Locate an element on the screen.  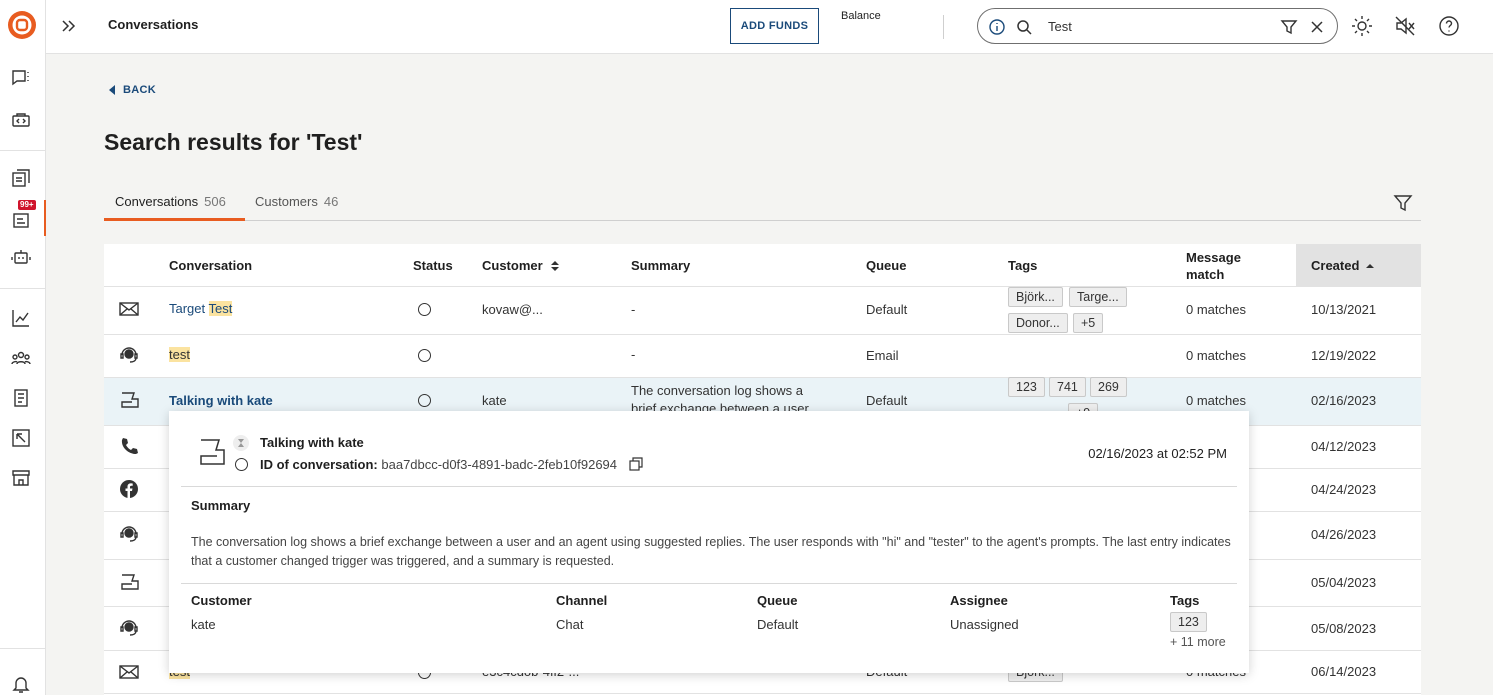
theme-toggle-icon is located at coordinates (1362, 26).